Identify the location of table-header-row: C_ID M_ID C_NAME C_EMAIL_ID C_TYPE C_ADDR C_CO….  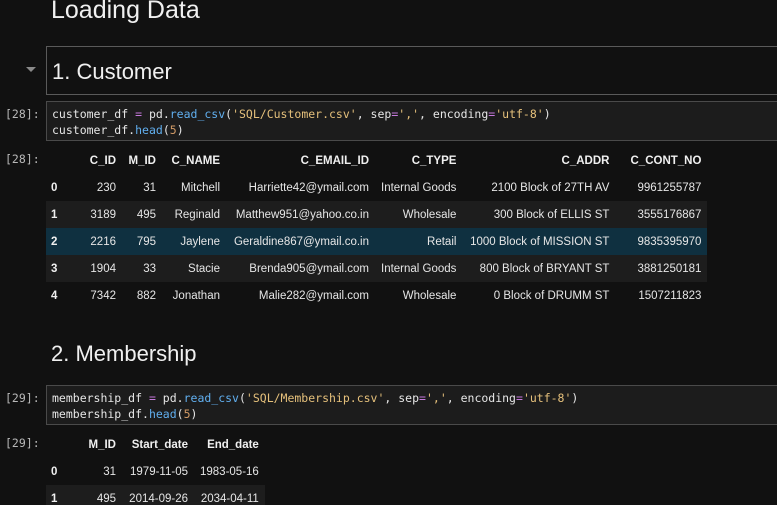
(376, 161).